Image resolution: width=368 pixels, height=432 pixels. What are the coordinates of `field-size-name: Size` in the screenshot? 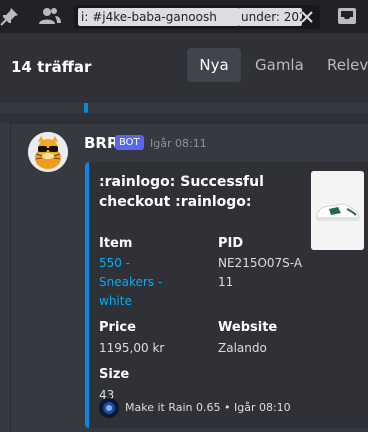 It's located at (114, 374).